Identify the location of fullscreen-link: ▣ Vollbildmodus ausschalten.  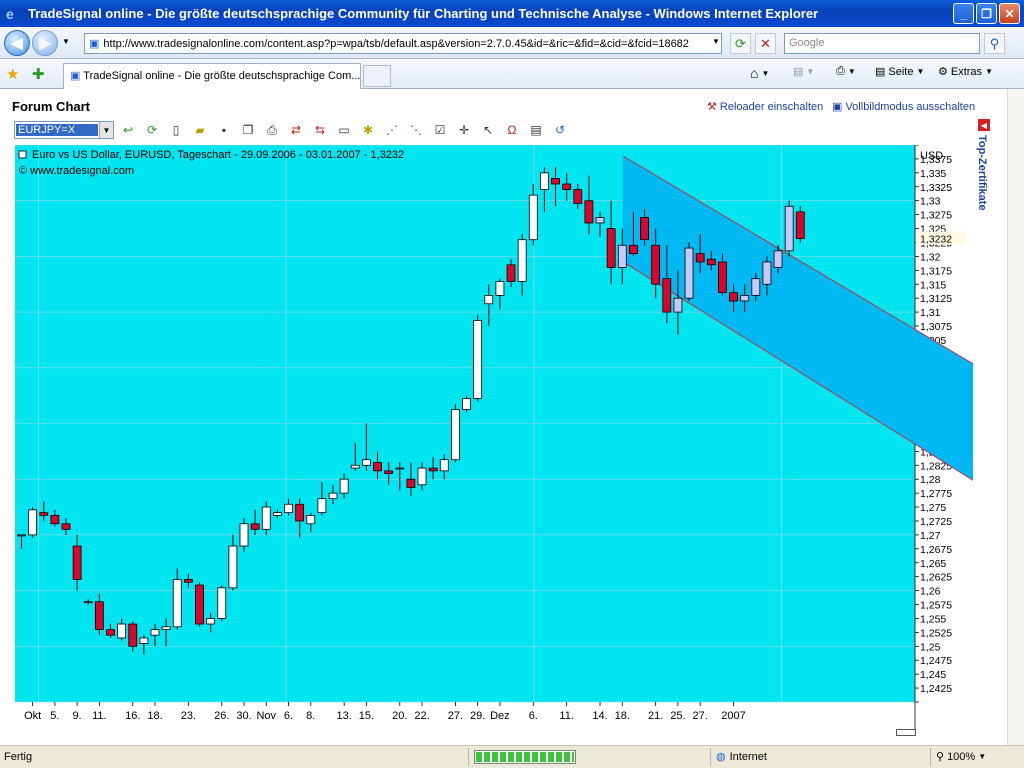
(903, 106).